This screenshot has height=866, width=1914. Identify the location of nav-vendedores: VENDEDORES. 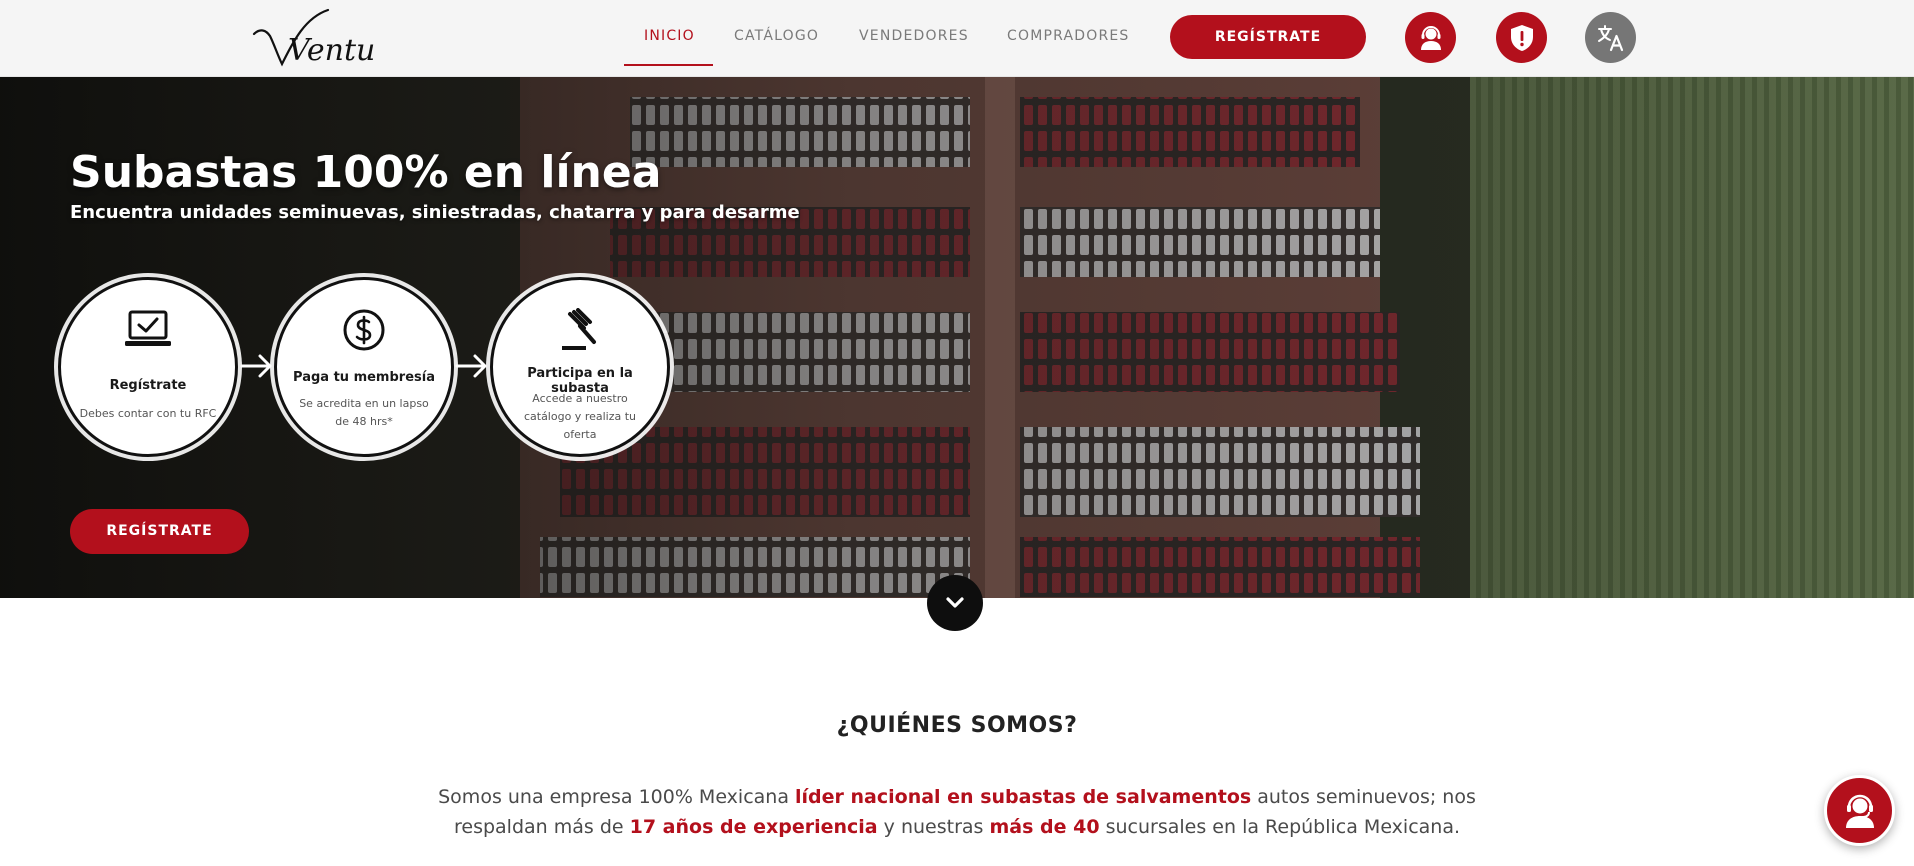
(914, 36).